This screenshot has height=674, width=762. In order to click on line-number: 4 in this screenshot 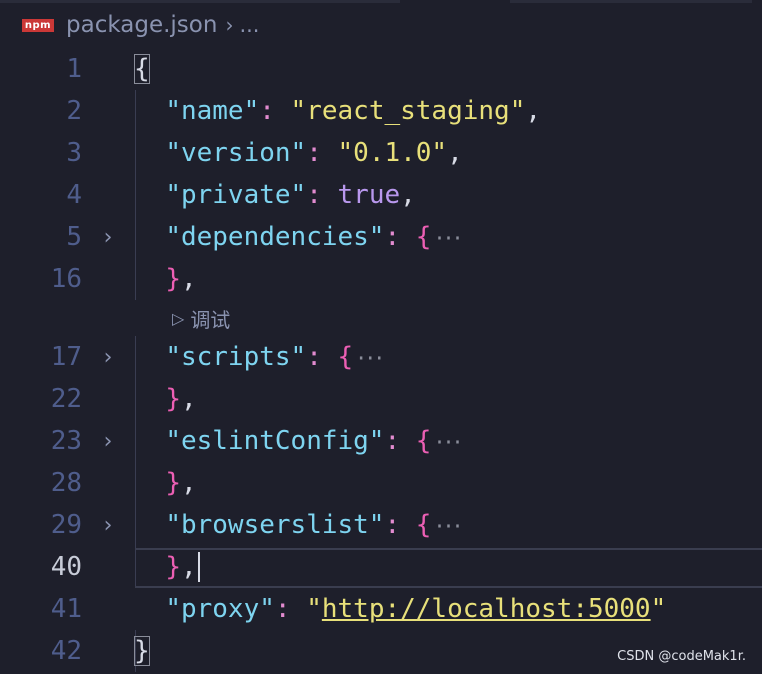, I will do `click(74, 195)`.